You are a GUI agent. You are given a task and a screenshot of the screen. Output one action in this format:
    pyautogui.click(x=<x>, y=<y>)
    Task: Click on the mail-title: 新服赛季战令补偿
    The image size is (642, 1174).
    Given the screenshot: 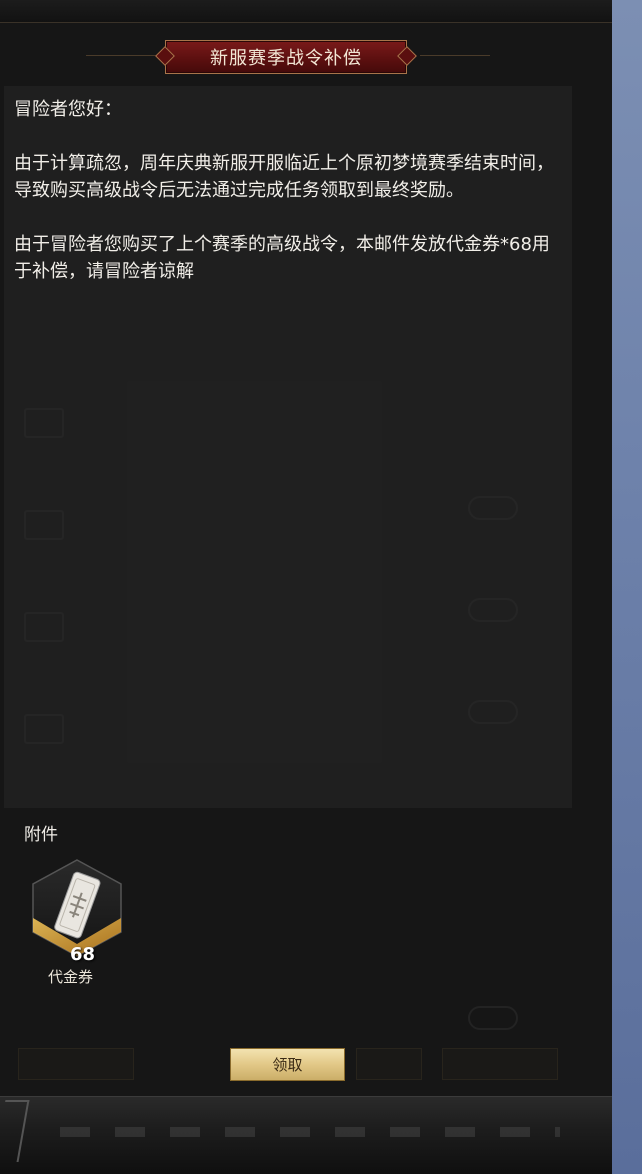 What is the action you would take?
    pyautogui.click(x=286, y=58)
    